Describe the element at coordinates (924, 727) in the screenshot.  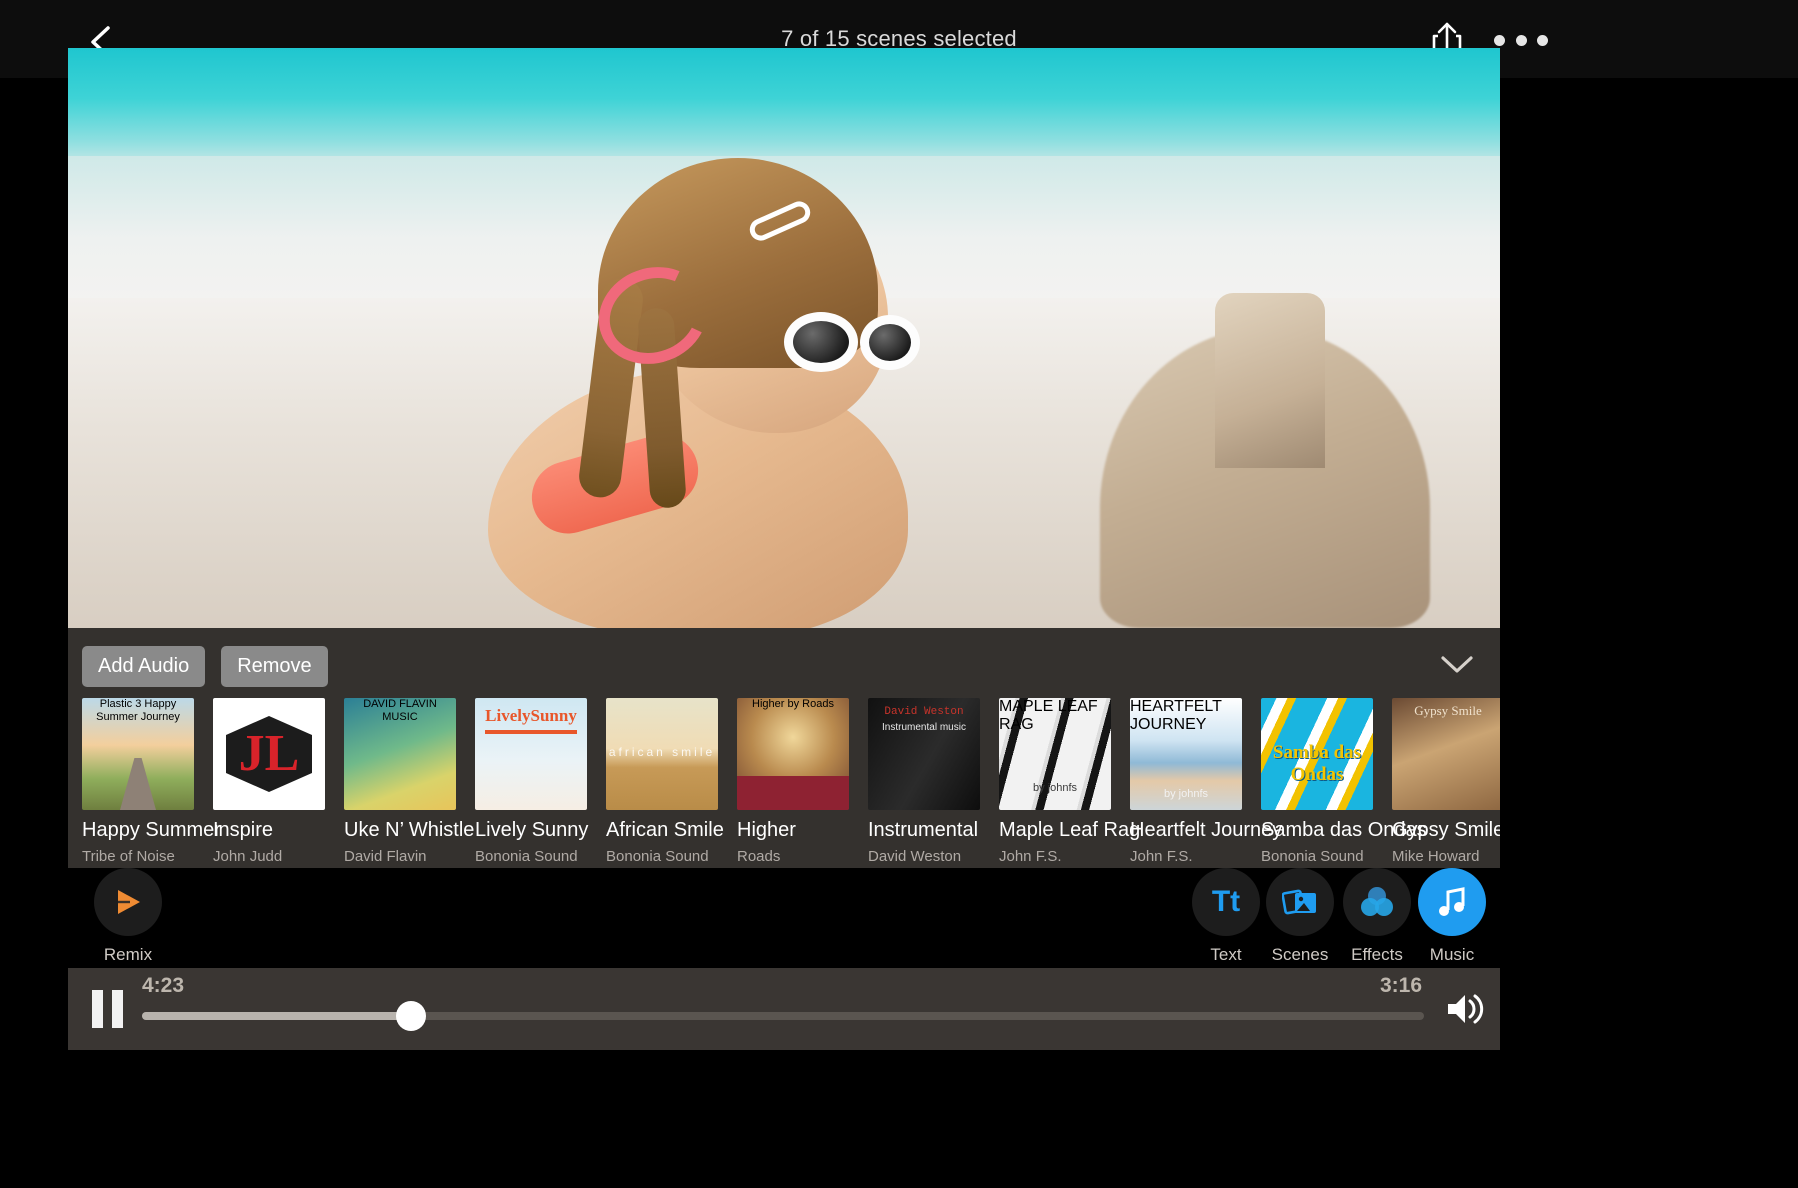
I see `album-art-subtext: Instrumental music` at that location.